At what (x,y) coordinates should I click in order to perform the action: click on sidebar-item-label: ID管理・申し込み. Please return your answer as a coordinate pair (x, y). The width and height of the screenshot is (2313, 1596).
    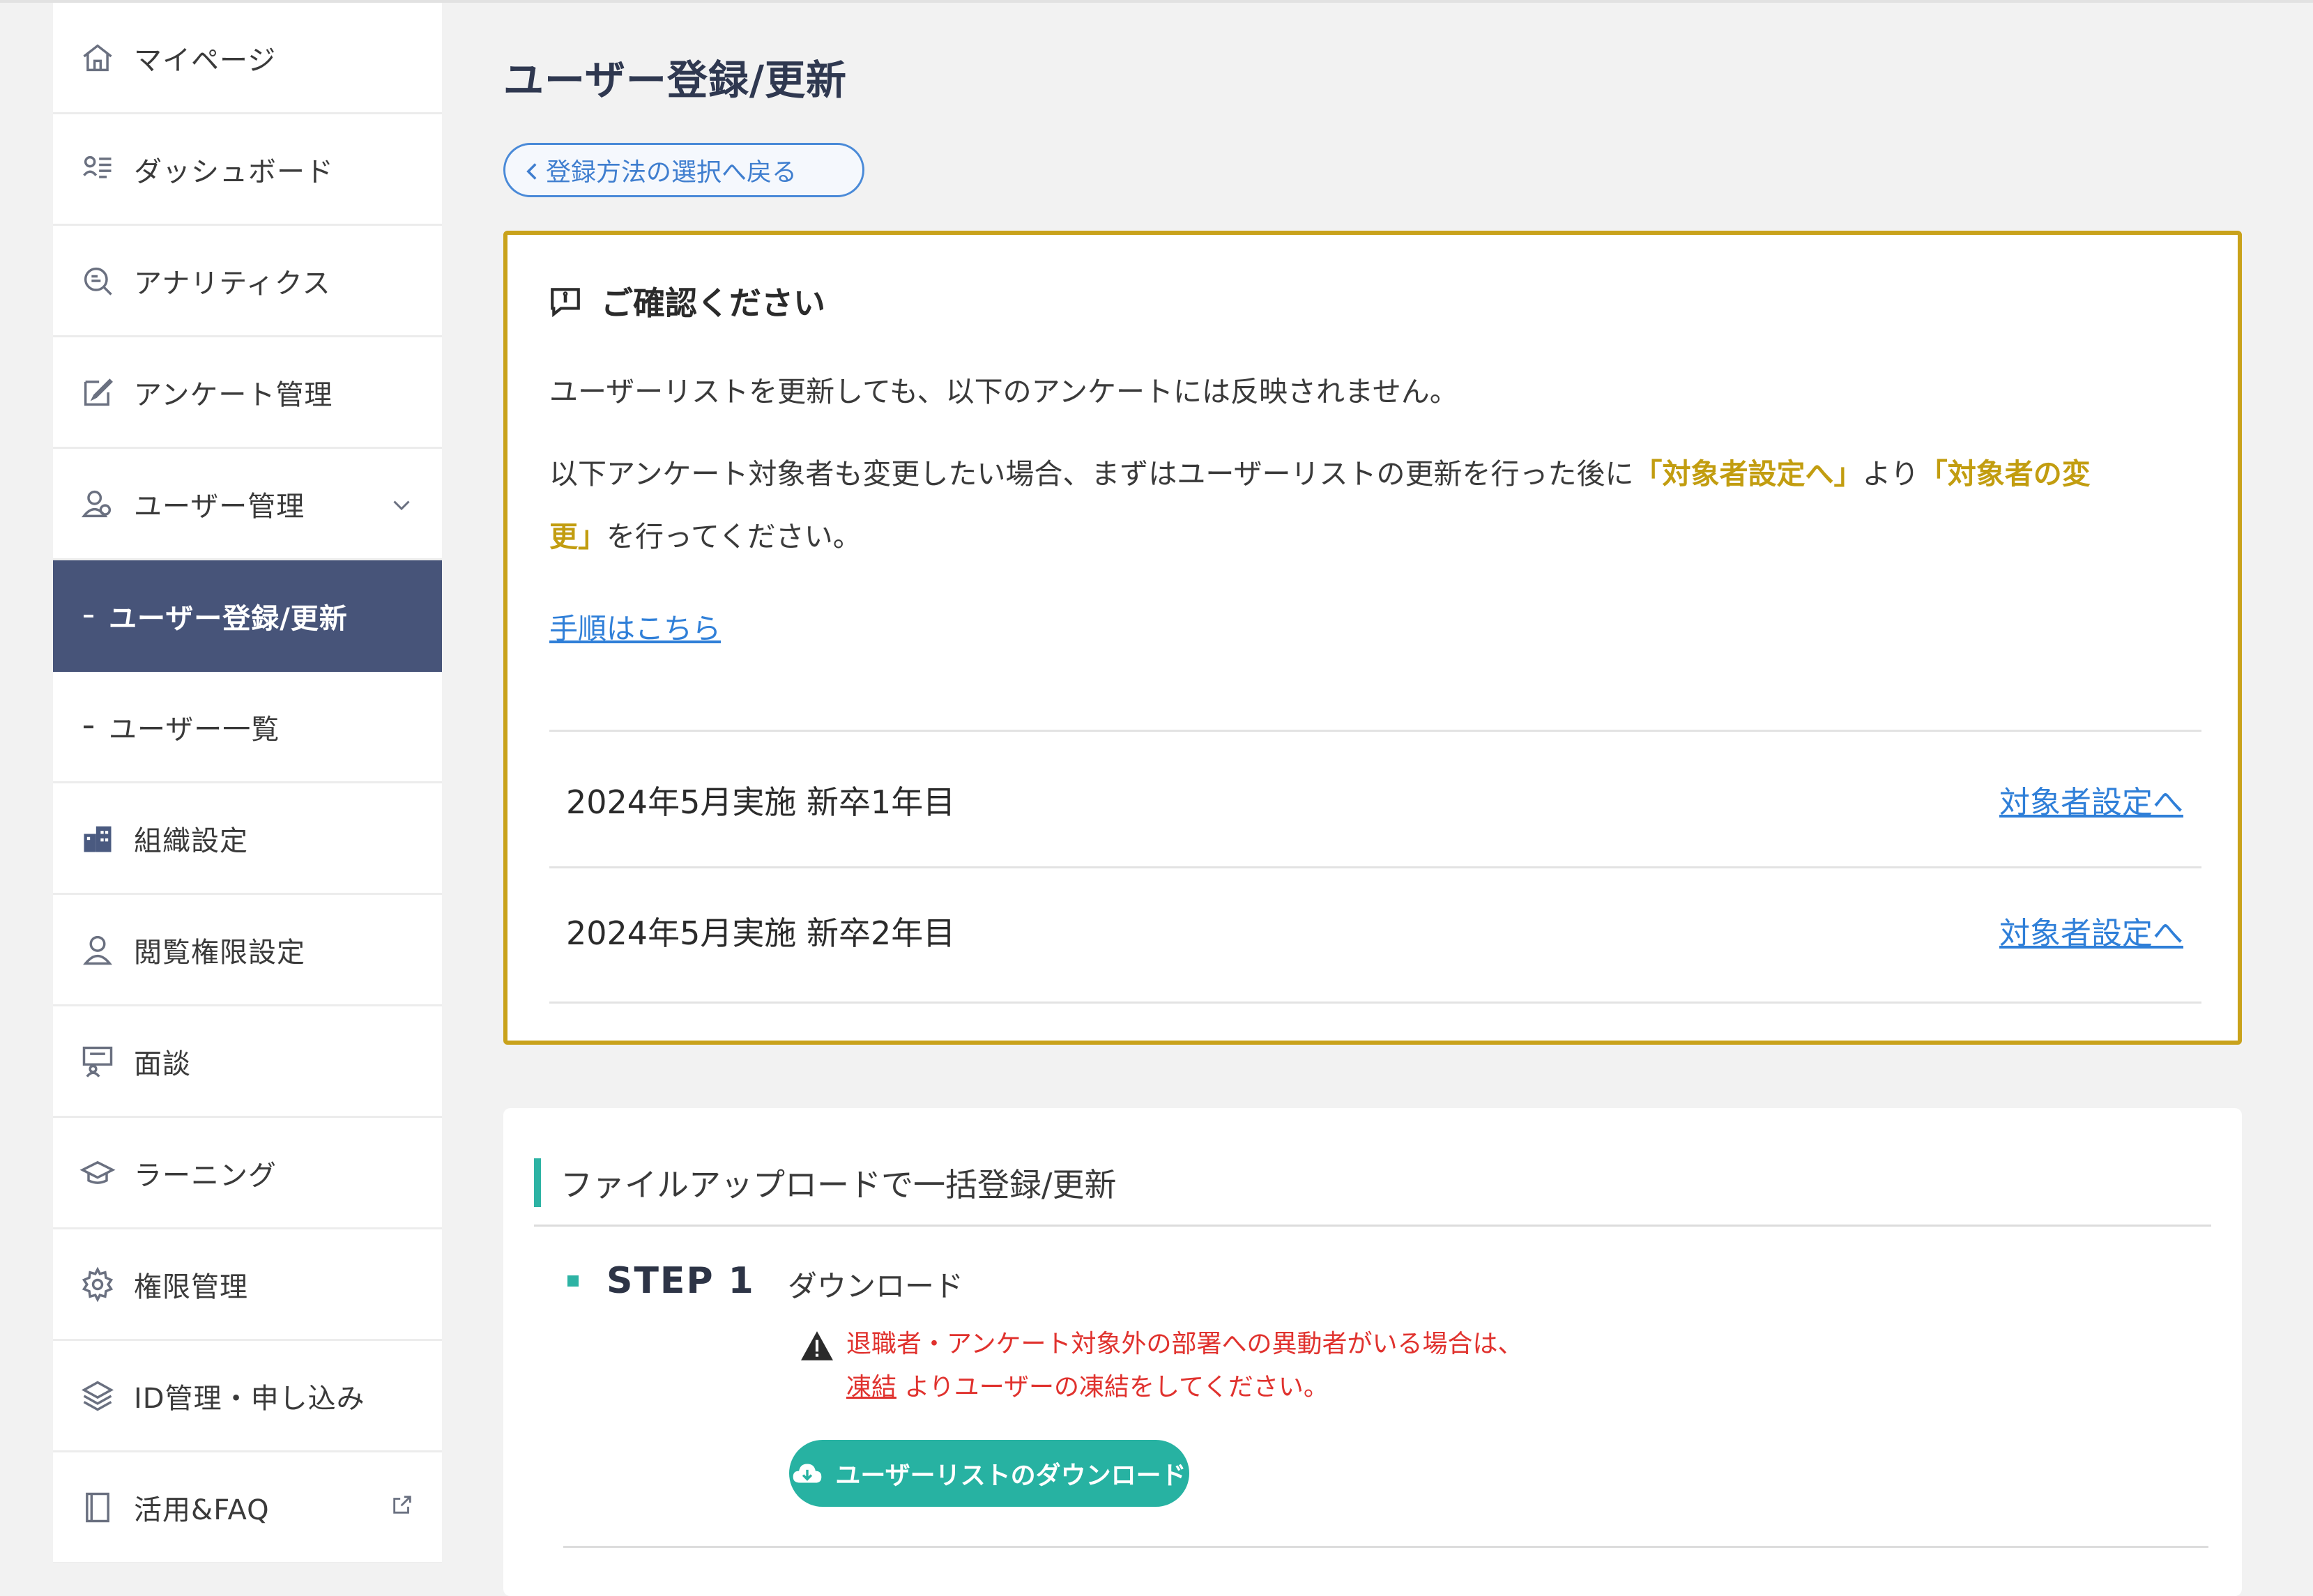
    Looking at the image, I should click on (249, 1398).